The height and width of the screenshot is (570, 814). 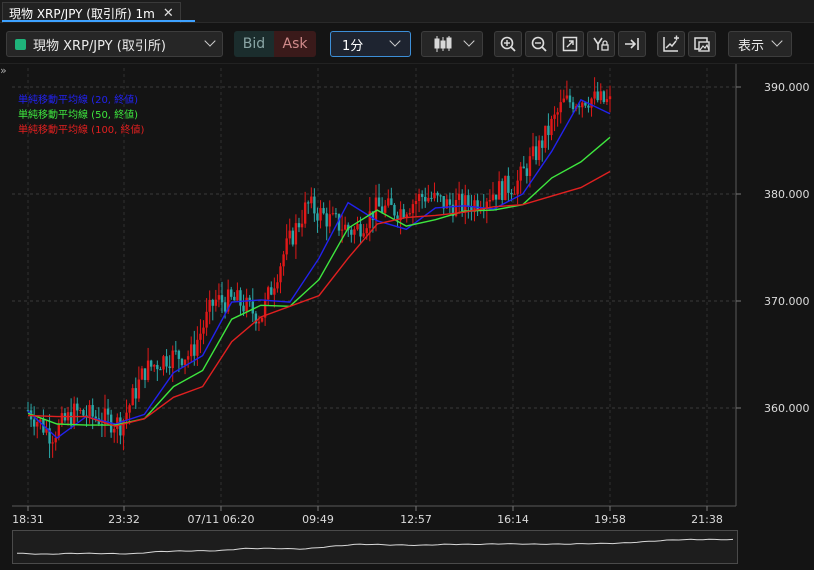 I want to click on scroll-to-end-icon, so click(x=632, y=44).